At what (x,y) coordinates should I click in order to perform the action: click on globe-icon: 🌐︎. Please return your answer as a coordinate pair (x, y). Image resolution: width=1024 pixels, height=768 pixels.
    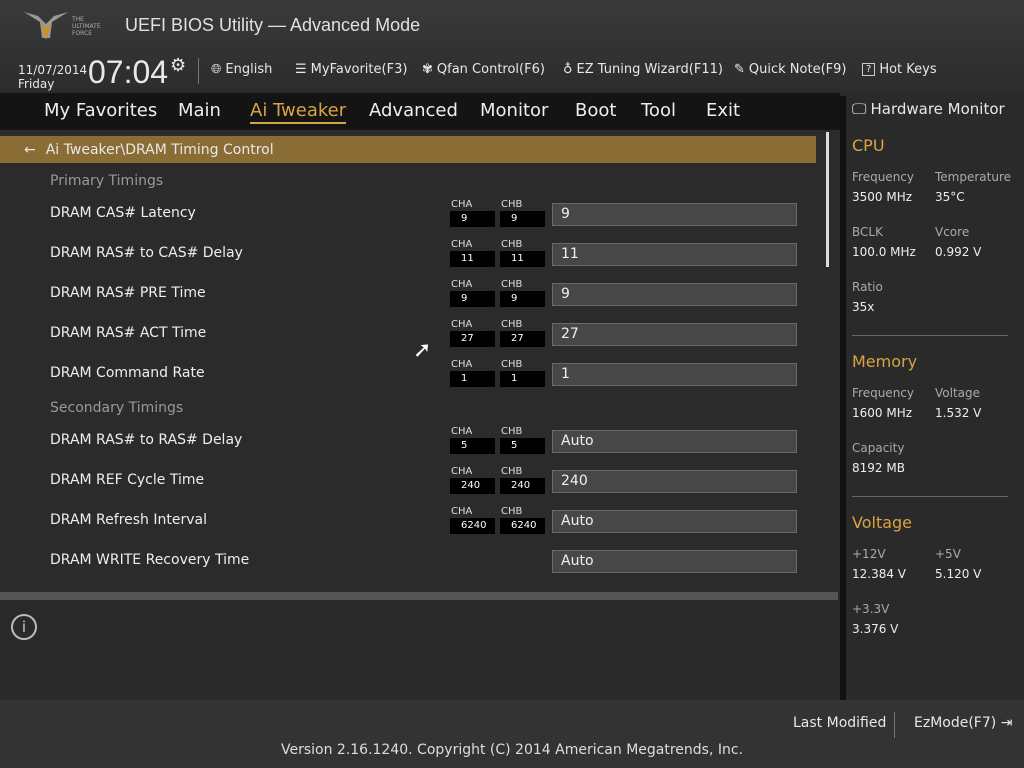
    Looking at the image, I should click on (216, 69).